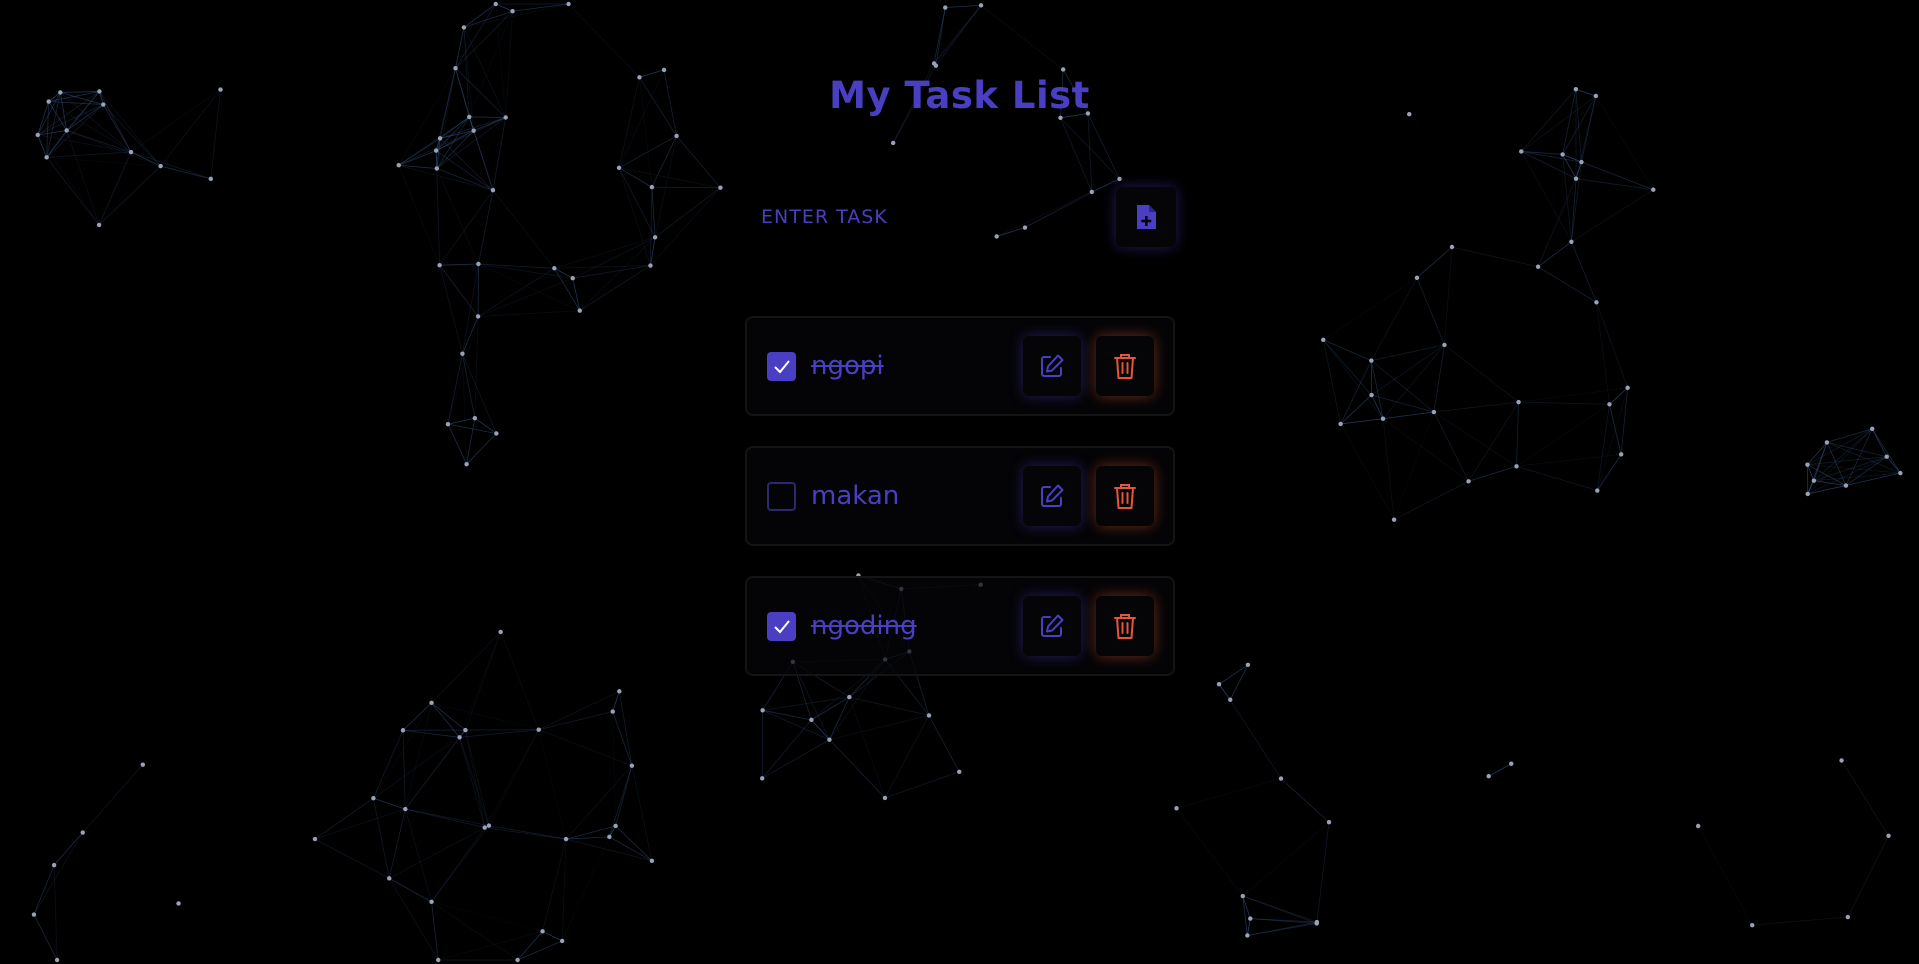 This screenshot has height=964, width=1919. I want to click on trash-icon, so click(1125, 626).